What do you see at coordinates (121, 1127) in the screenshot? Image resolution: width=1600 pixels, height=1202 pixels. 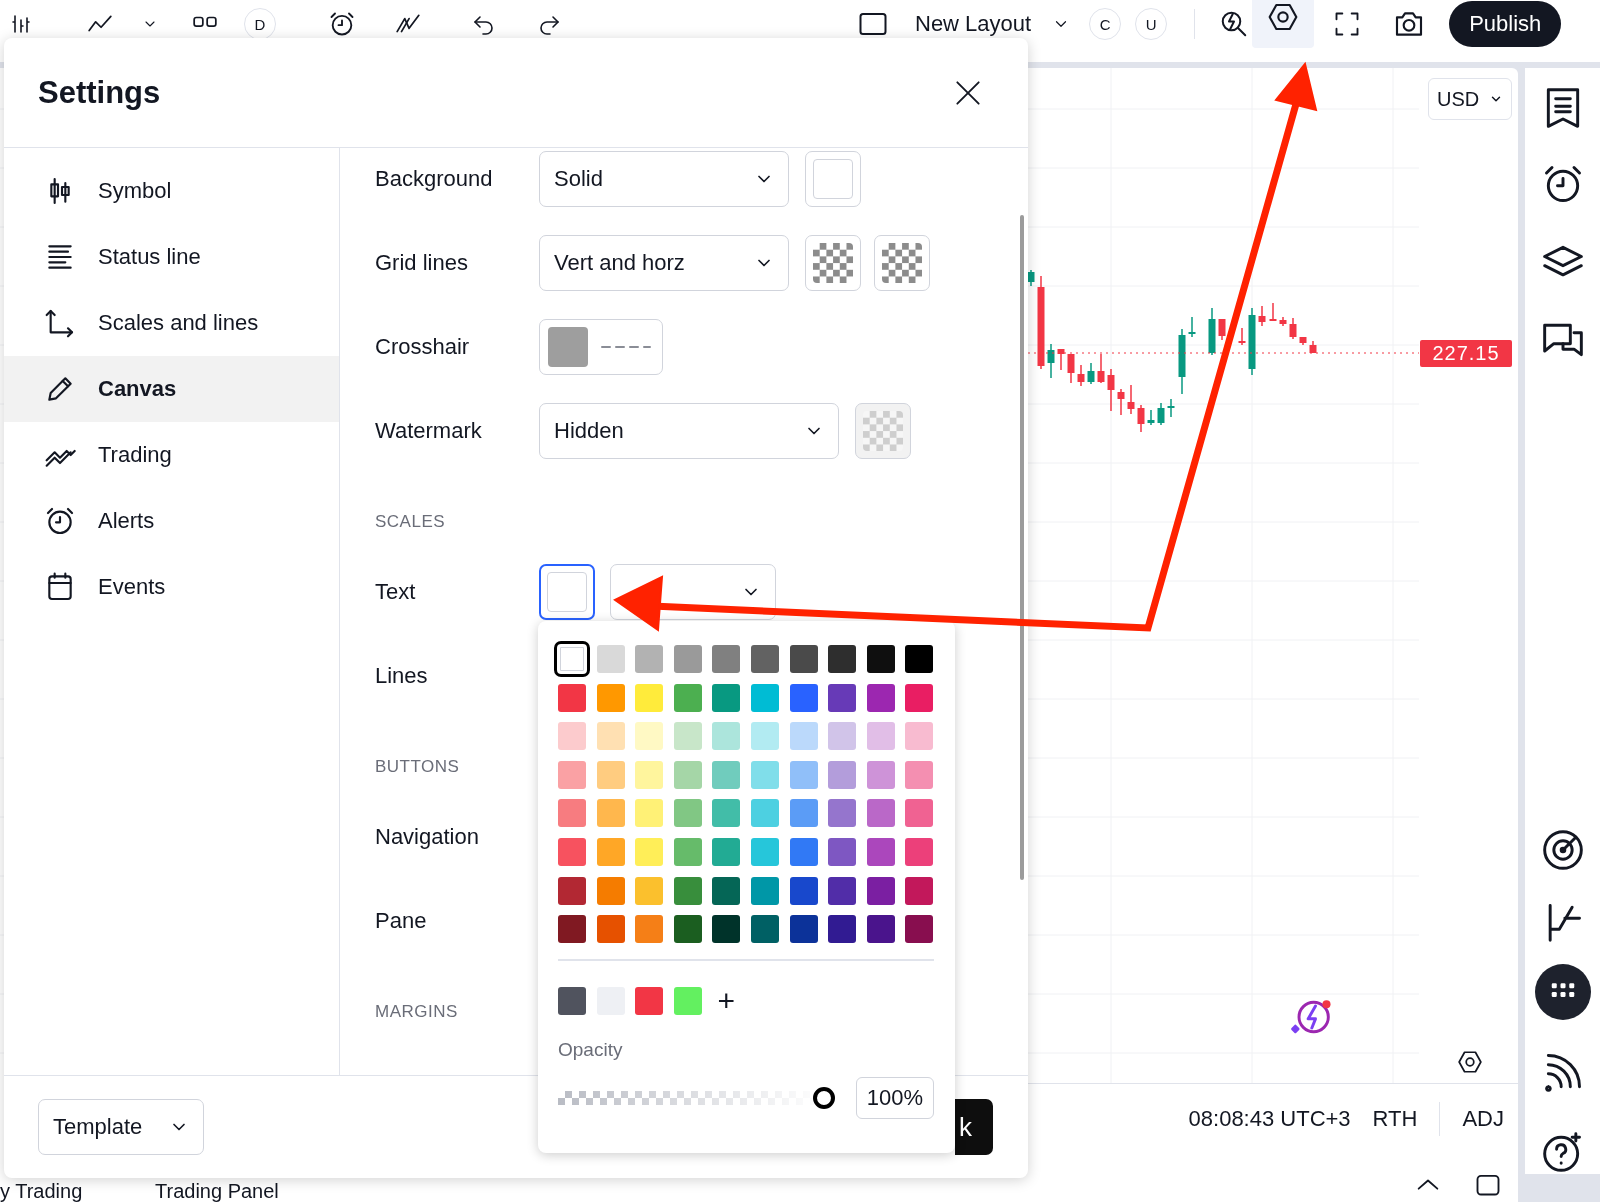 I see `template-select: Template` at bounding box center [121, 1127].